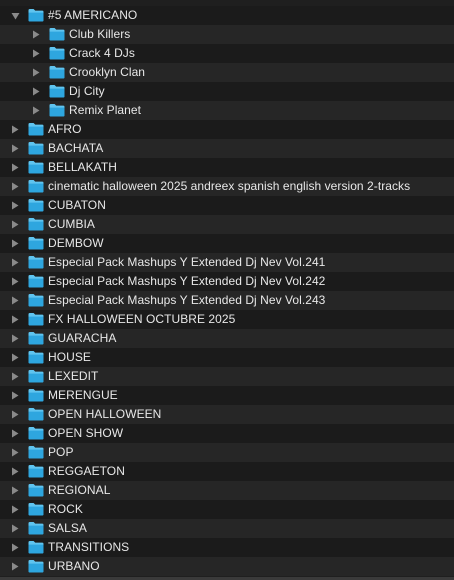 The width and height of the screenshot is (454, 580). What do you see at coordinates (227, 167) in the screenshot?
I see `folder-row-3: BELLAKATH` at bounding box center [227, 167].